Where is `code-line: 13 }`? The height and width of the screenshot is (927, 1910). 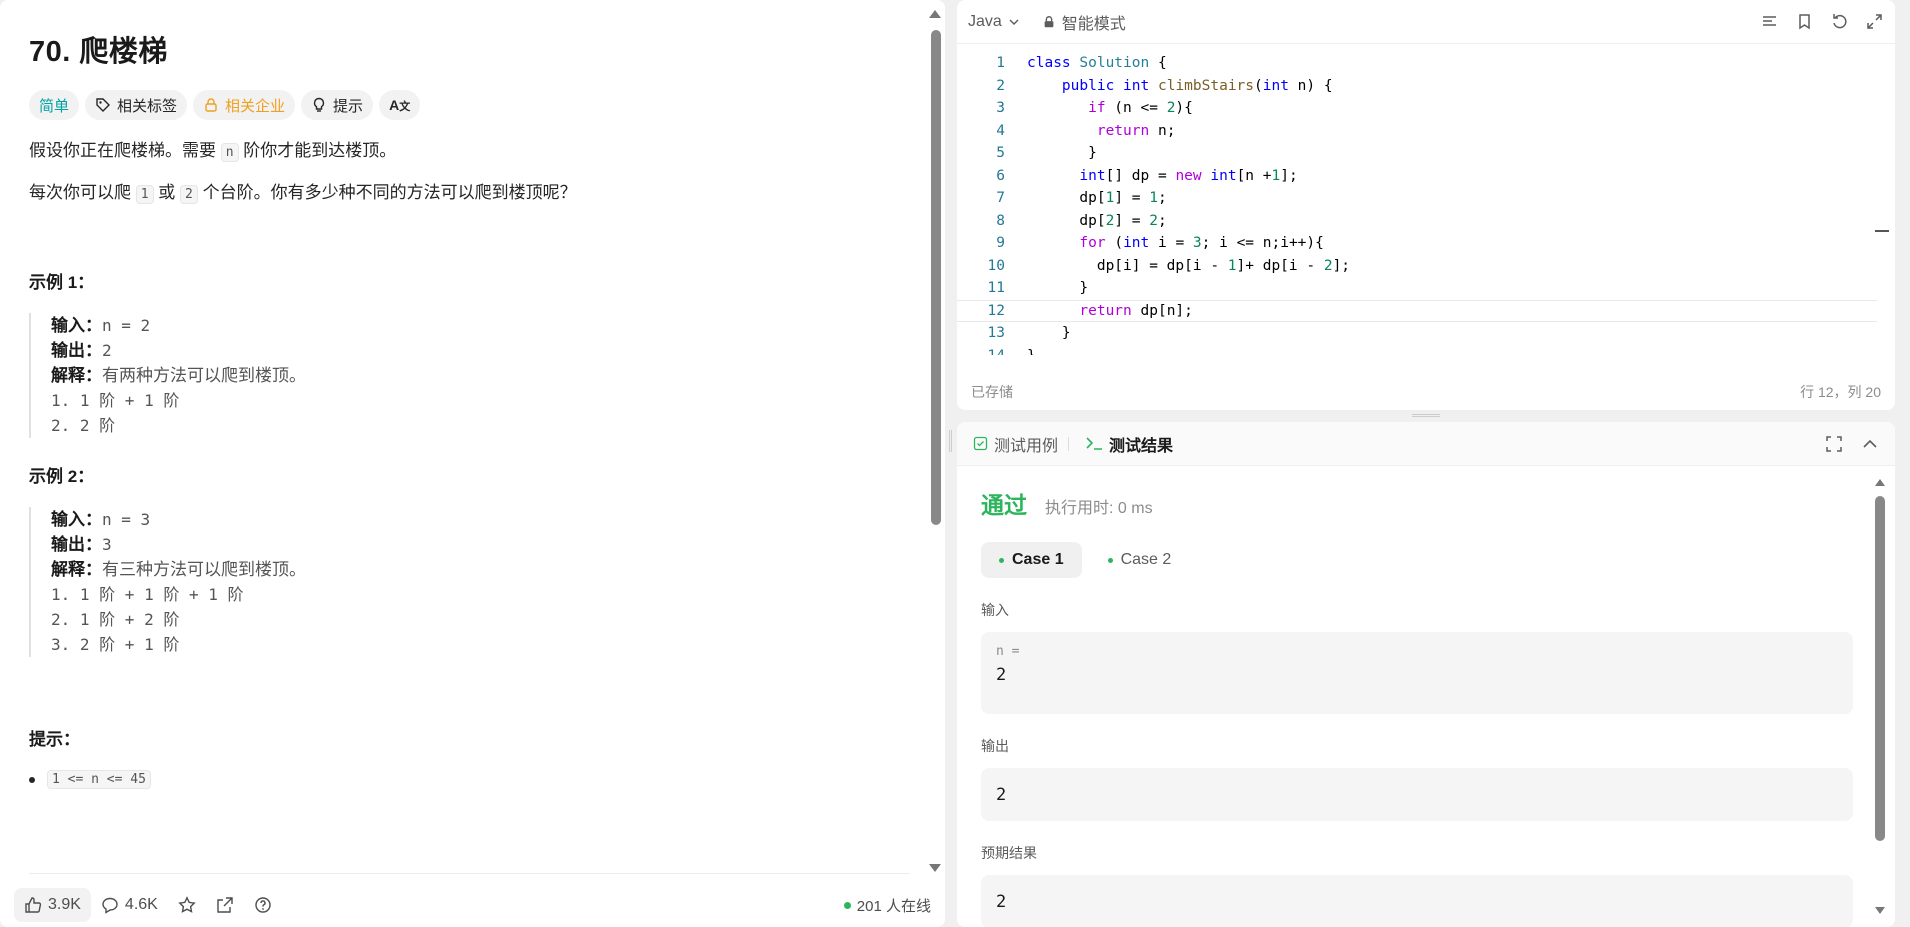 code-line: 13 } is located at coordinates (1029, 333).